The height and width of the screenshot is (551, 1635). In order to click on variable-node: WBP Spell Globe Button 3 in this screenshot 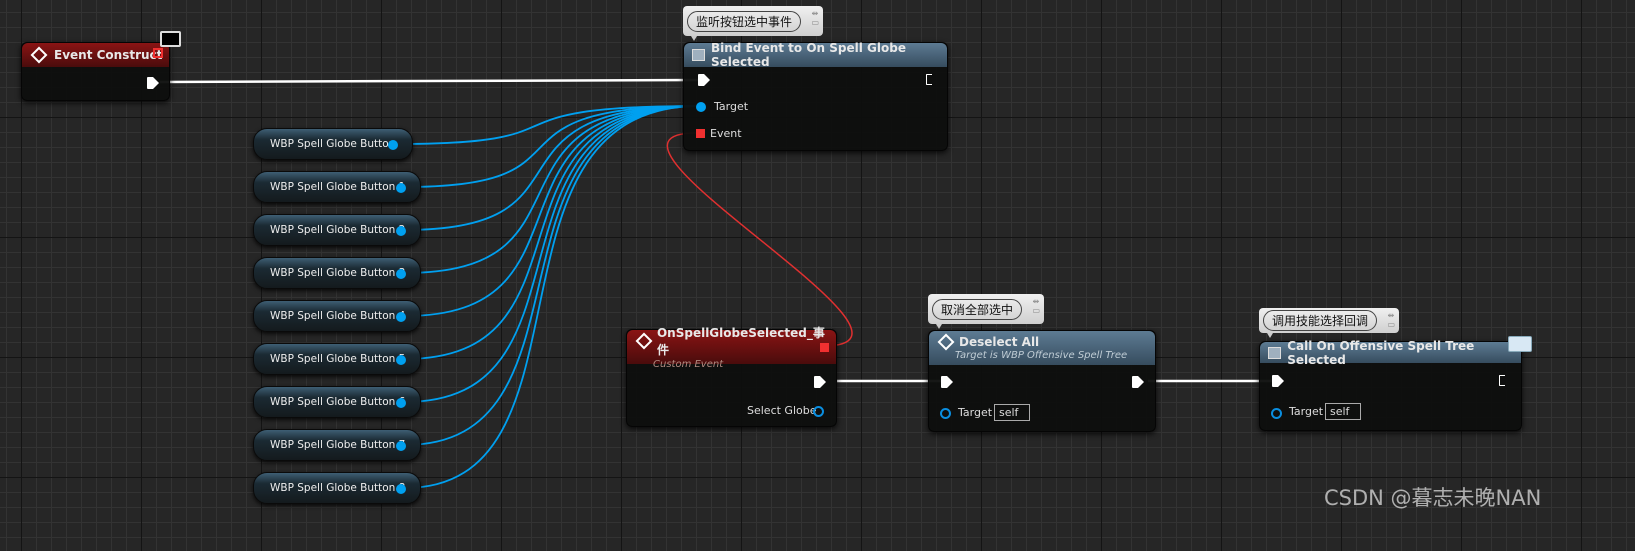, I will do `click(337, 273)`.